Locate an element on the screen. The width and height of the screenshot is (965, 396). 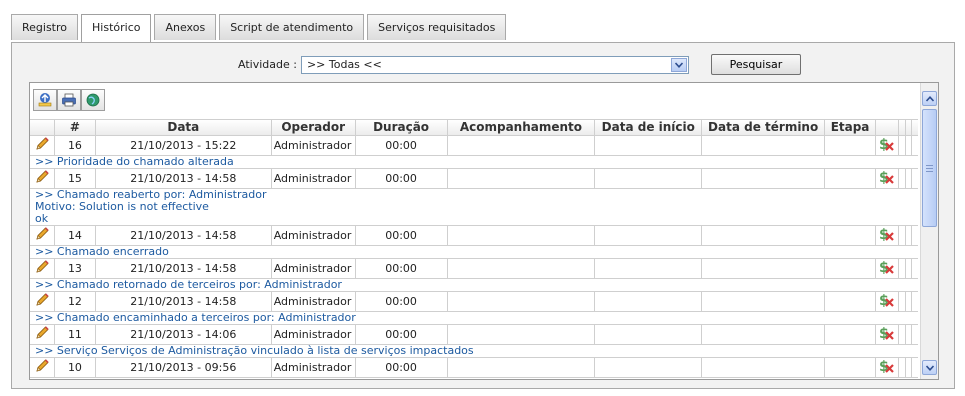
vertical-scrollbar is located at coordinates (929, 231).